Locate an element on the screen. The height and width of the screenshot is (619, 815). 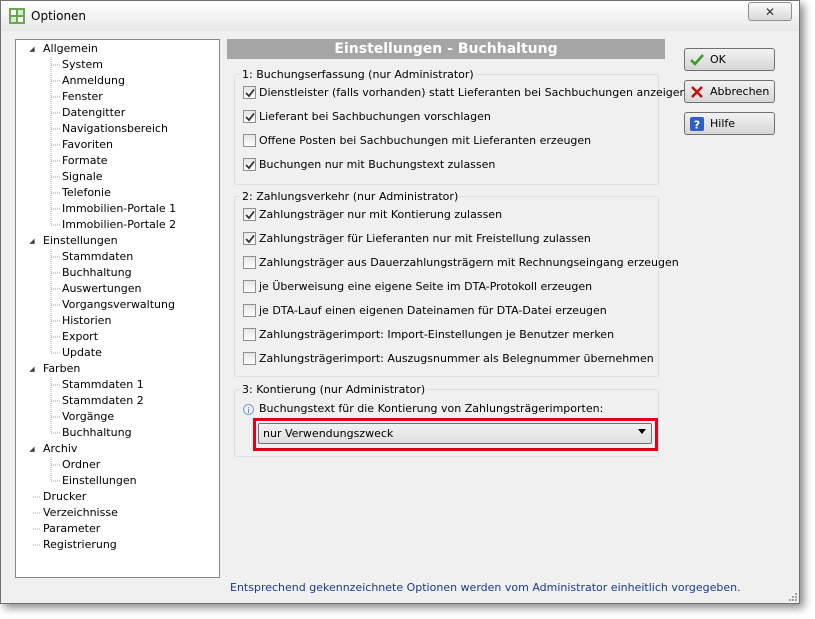
option-label: Lieferant bei Sachbuchungen vorschlagen is located at coordinates (375, 116).